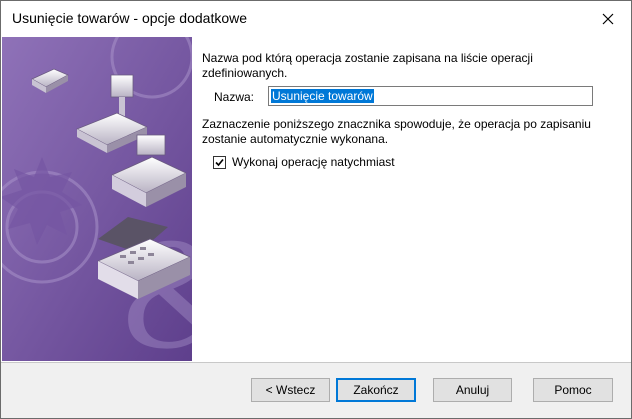 Image resolution: width=632 pixels, height=419 pixels. Describe the element at coordinates (430, 96) in the screenshot. I see `name-input: Usunięcie towarów` at that location.